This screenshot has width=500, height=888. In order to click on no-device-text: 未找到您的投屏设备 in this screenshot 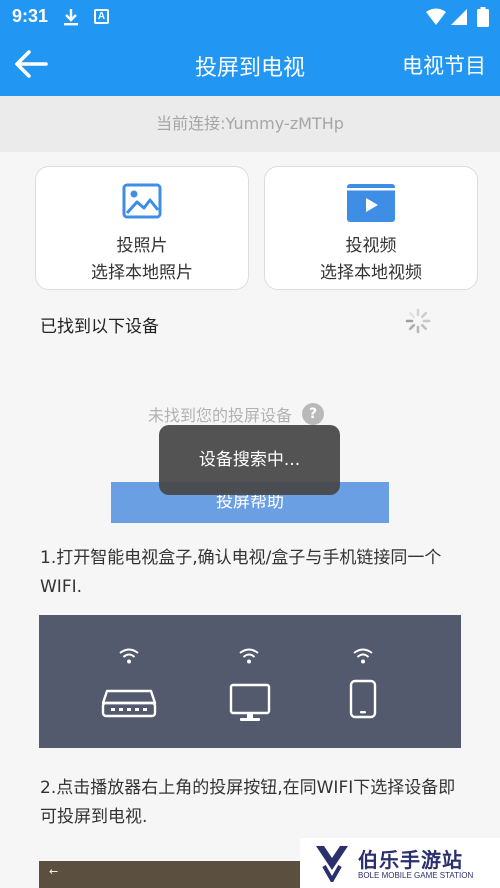, I will do `click(220, 415)`.